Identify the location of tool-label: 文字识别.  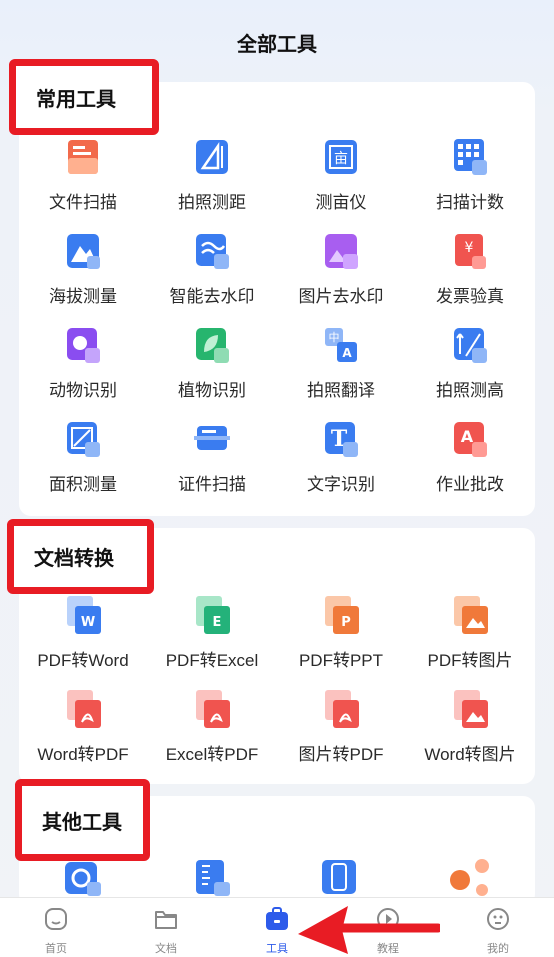
(341, 484).